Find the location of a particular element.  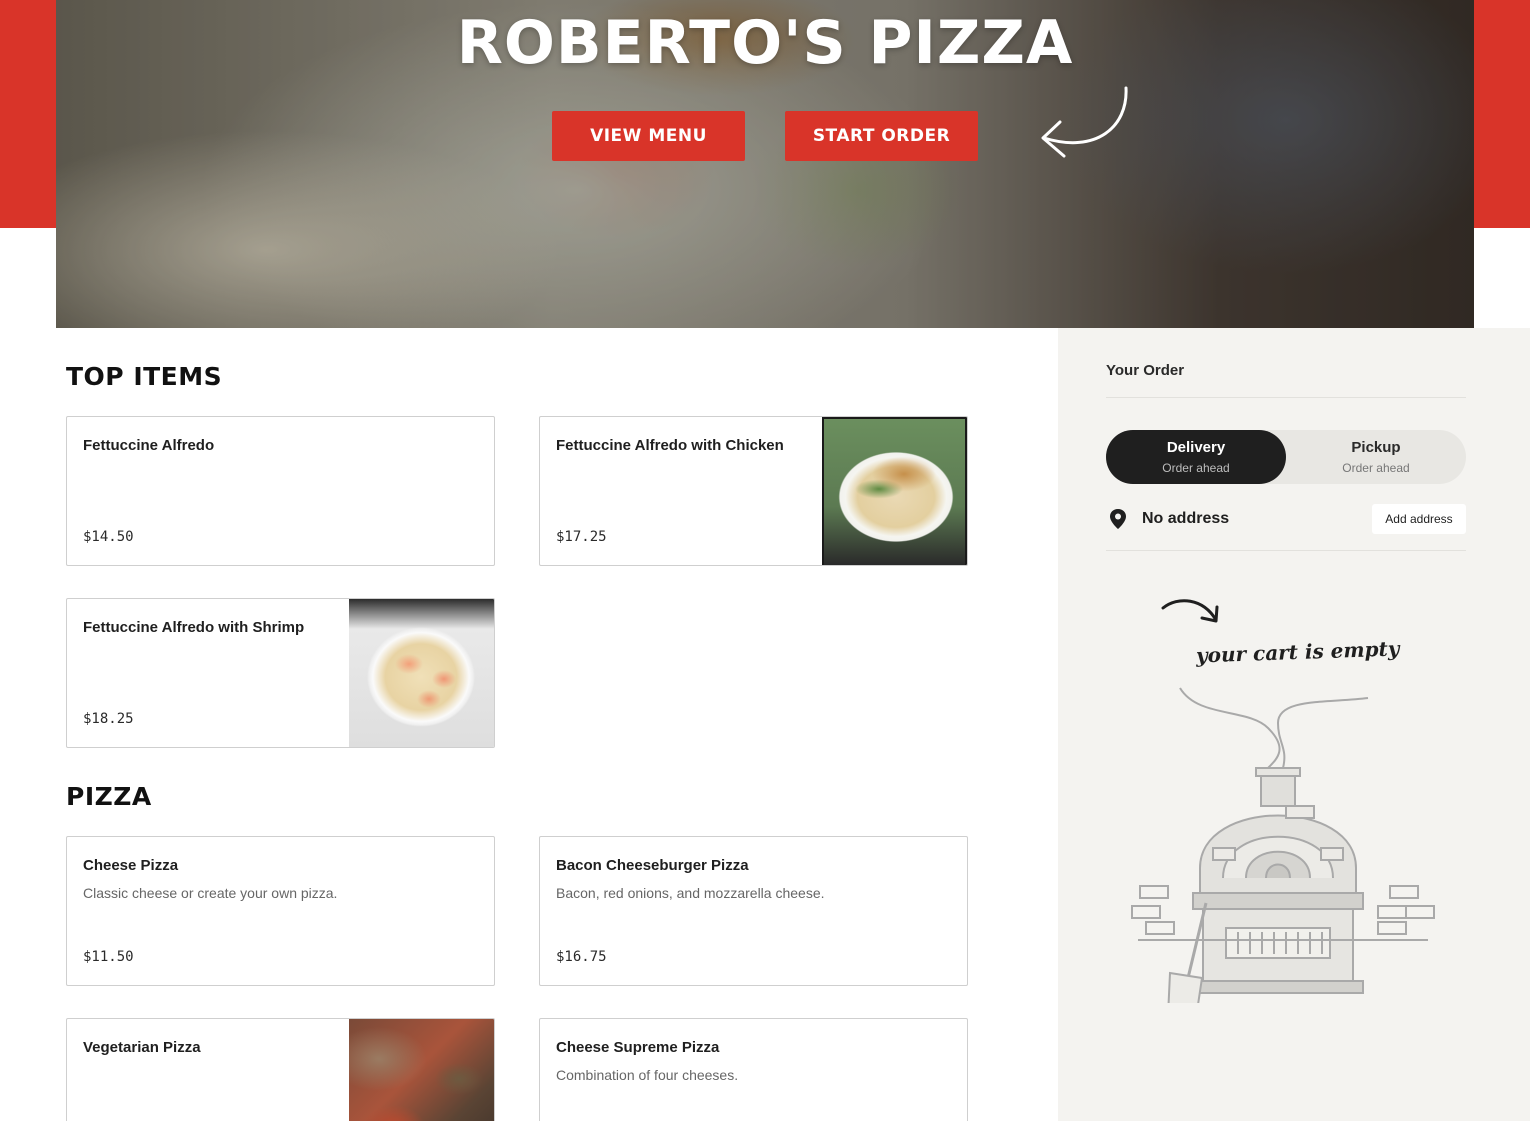

menu-item-price: $18.25 is located at coordinates (108, 719).